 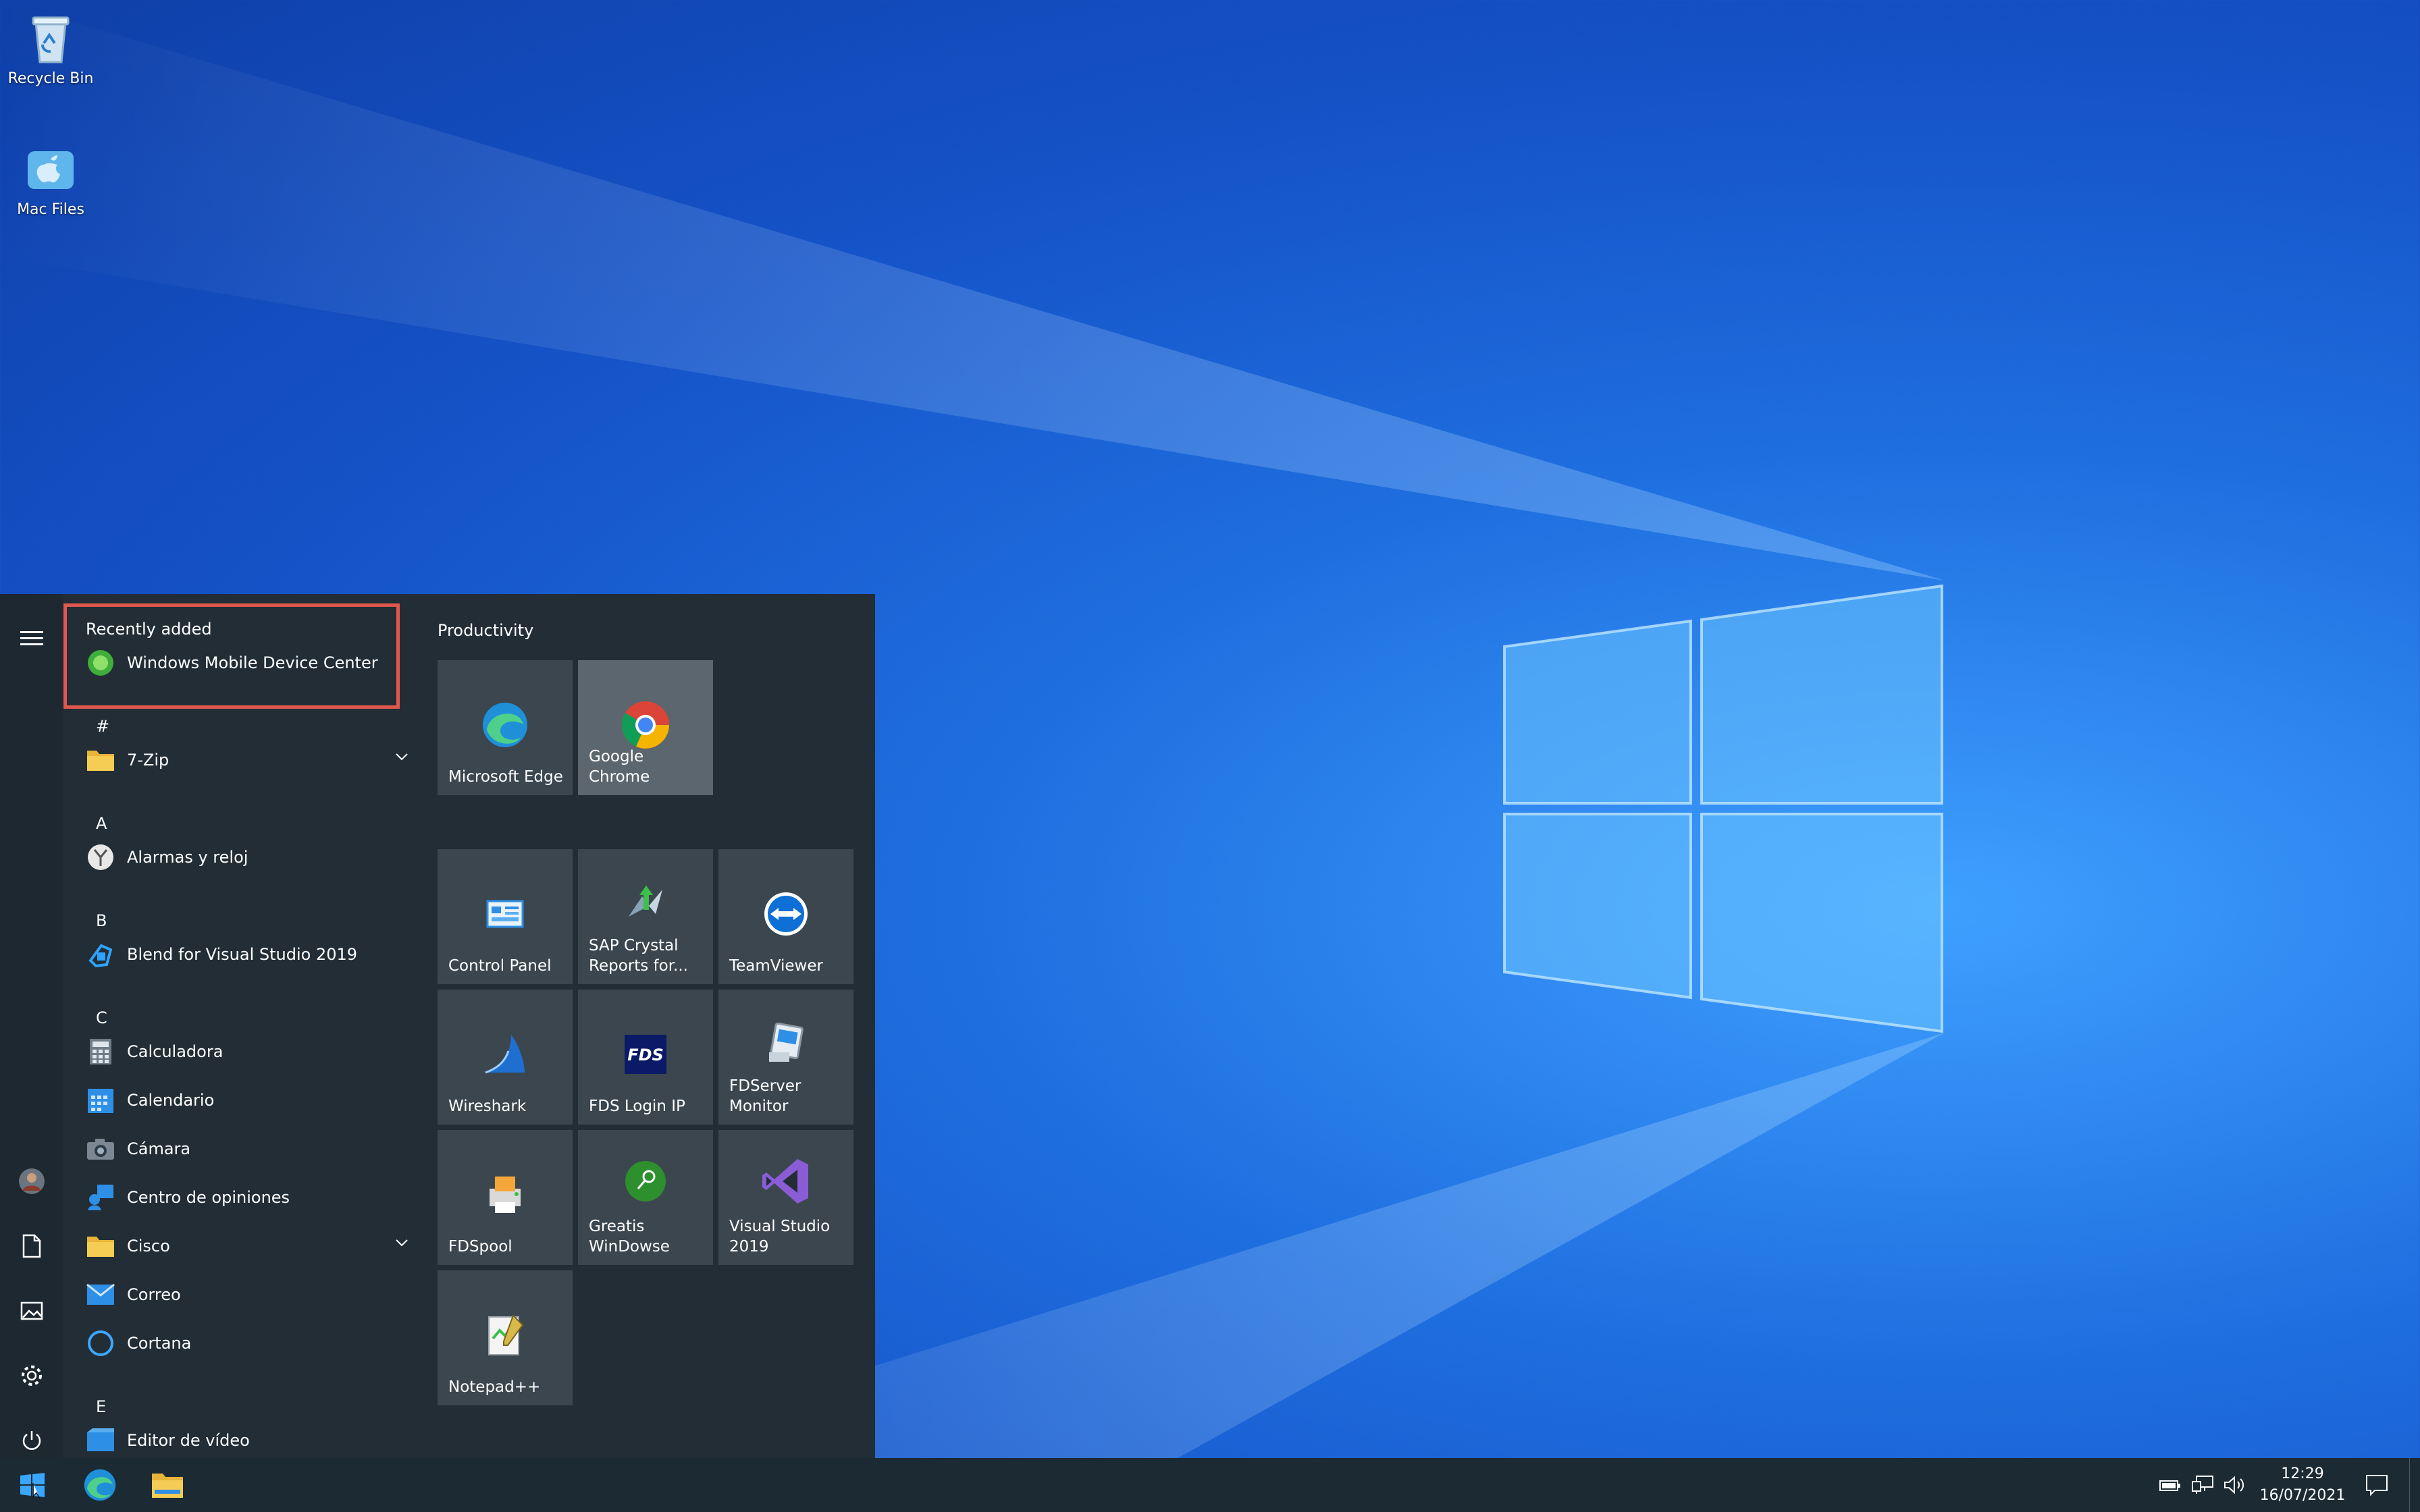 I want to click on avatar, so click(x=32, y=1181).